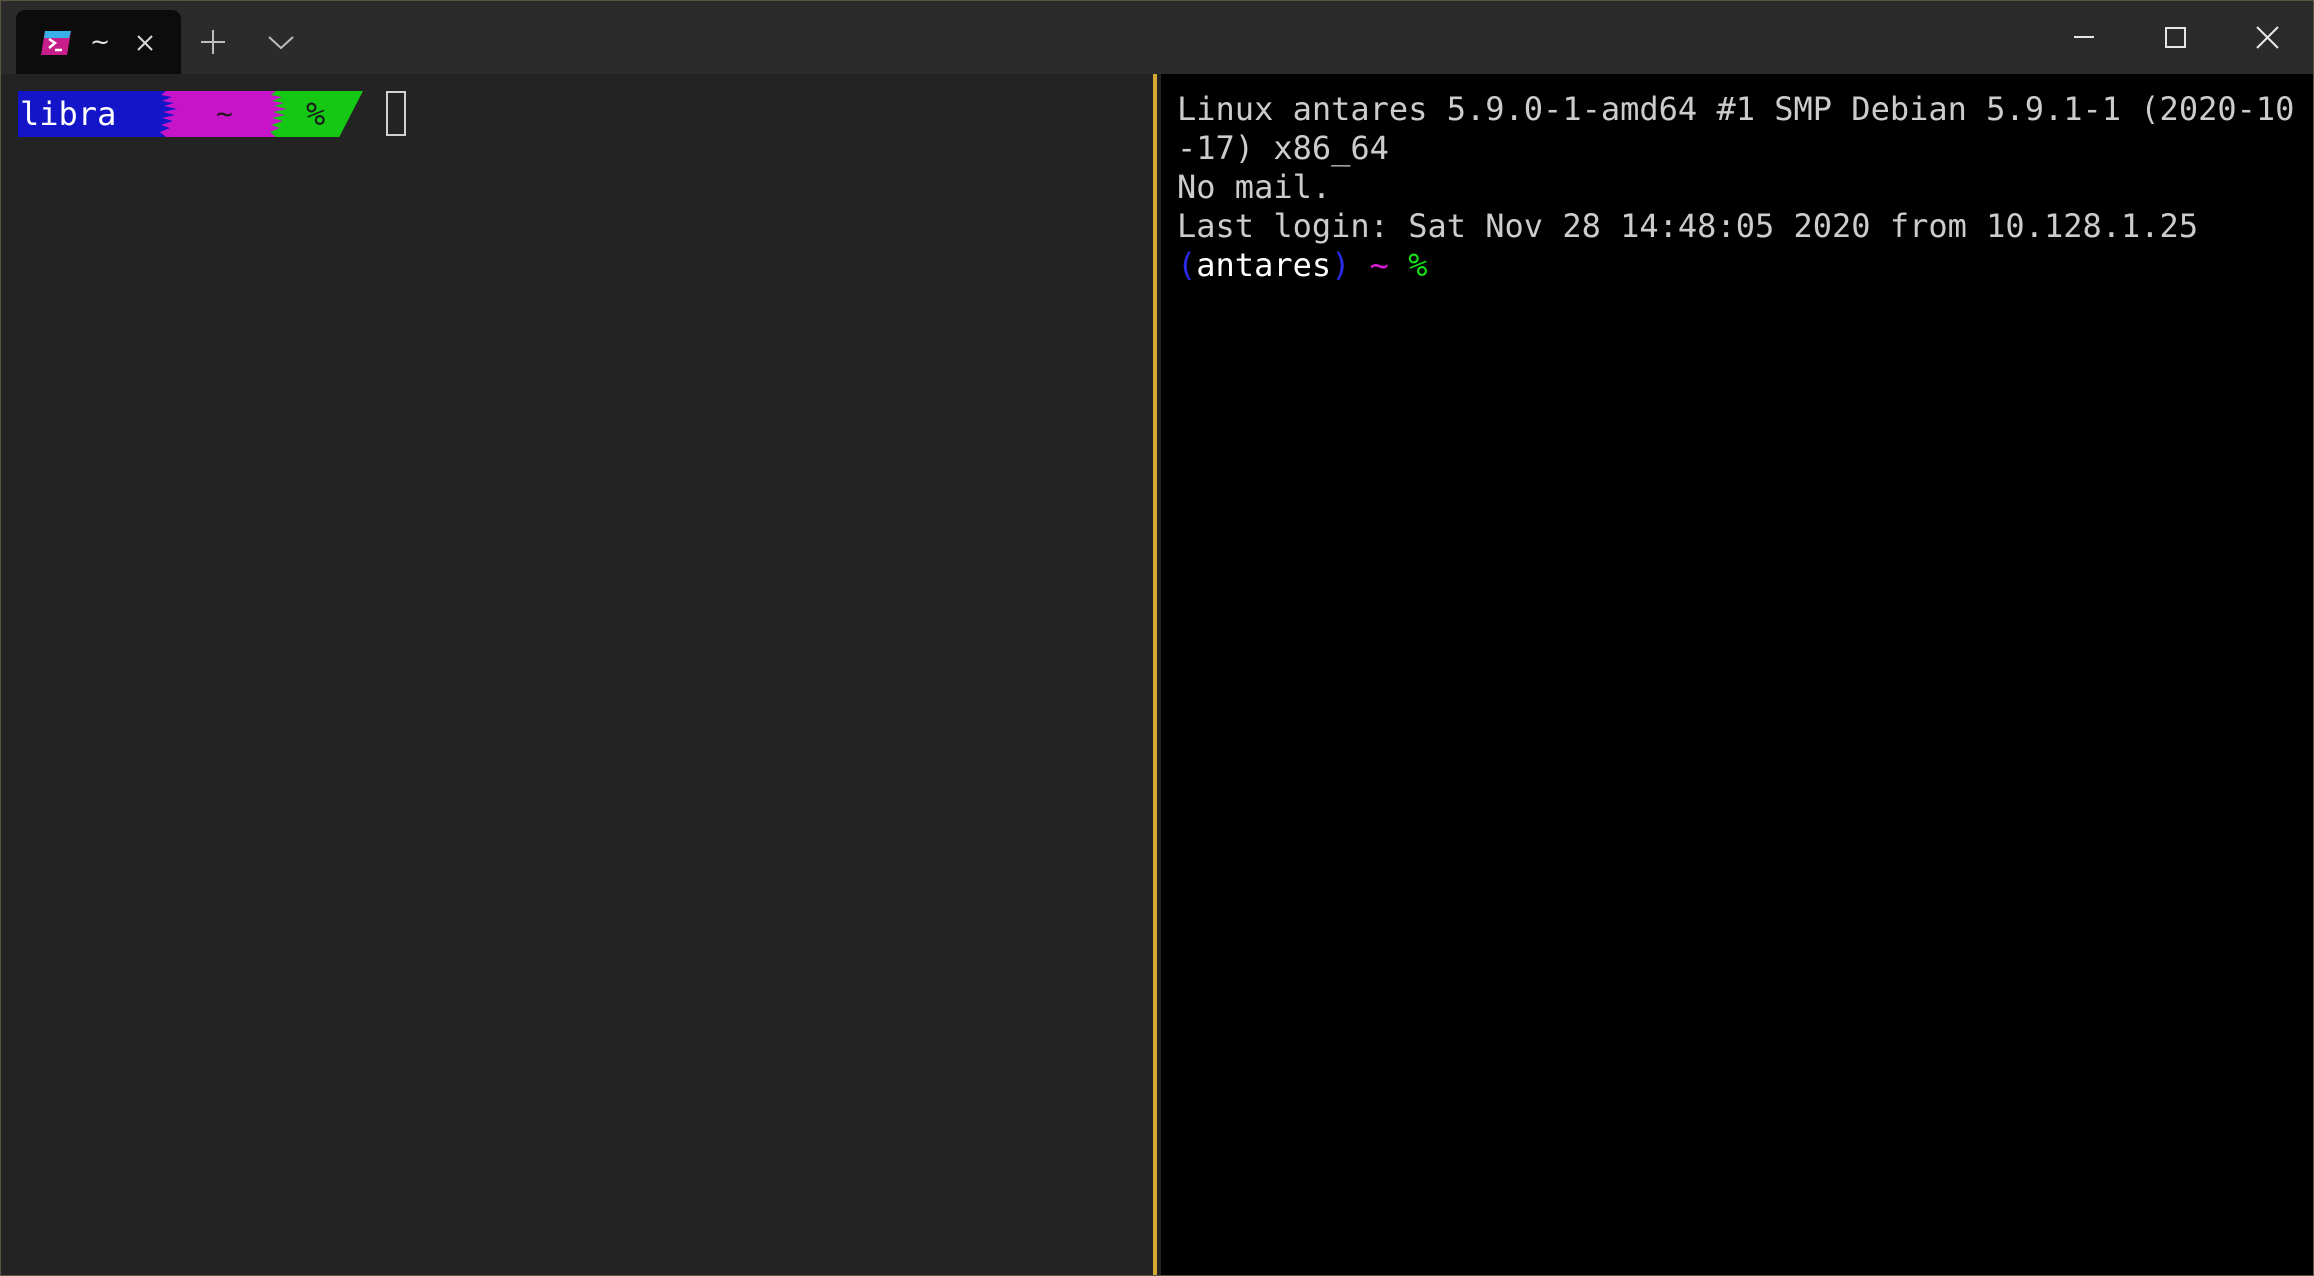 The width and height of the screenshot is (2314, 1276). I want to click on prompt-close-paren: ), so click(1341, 265).